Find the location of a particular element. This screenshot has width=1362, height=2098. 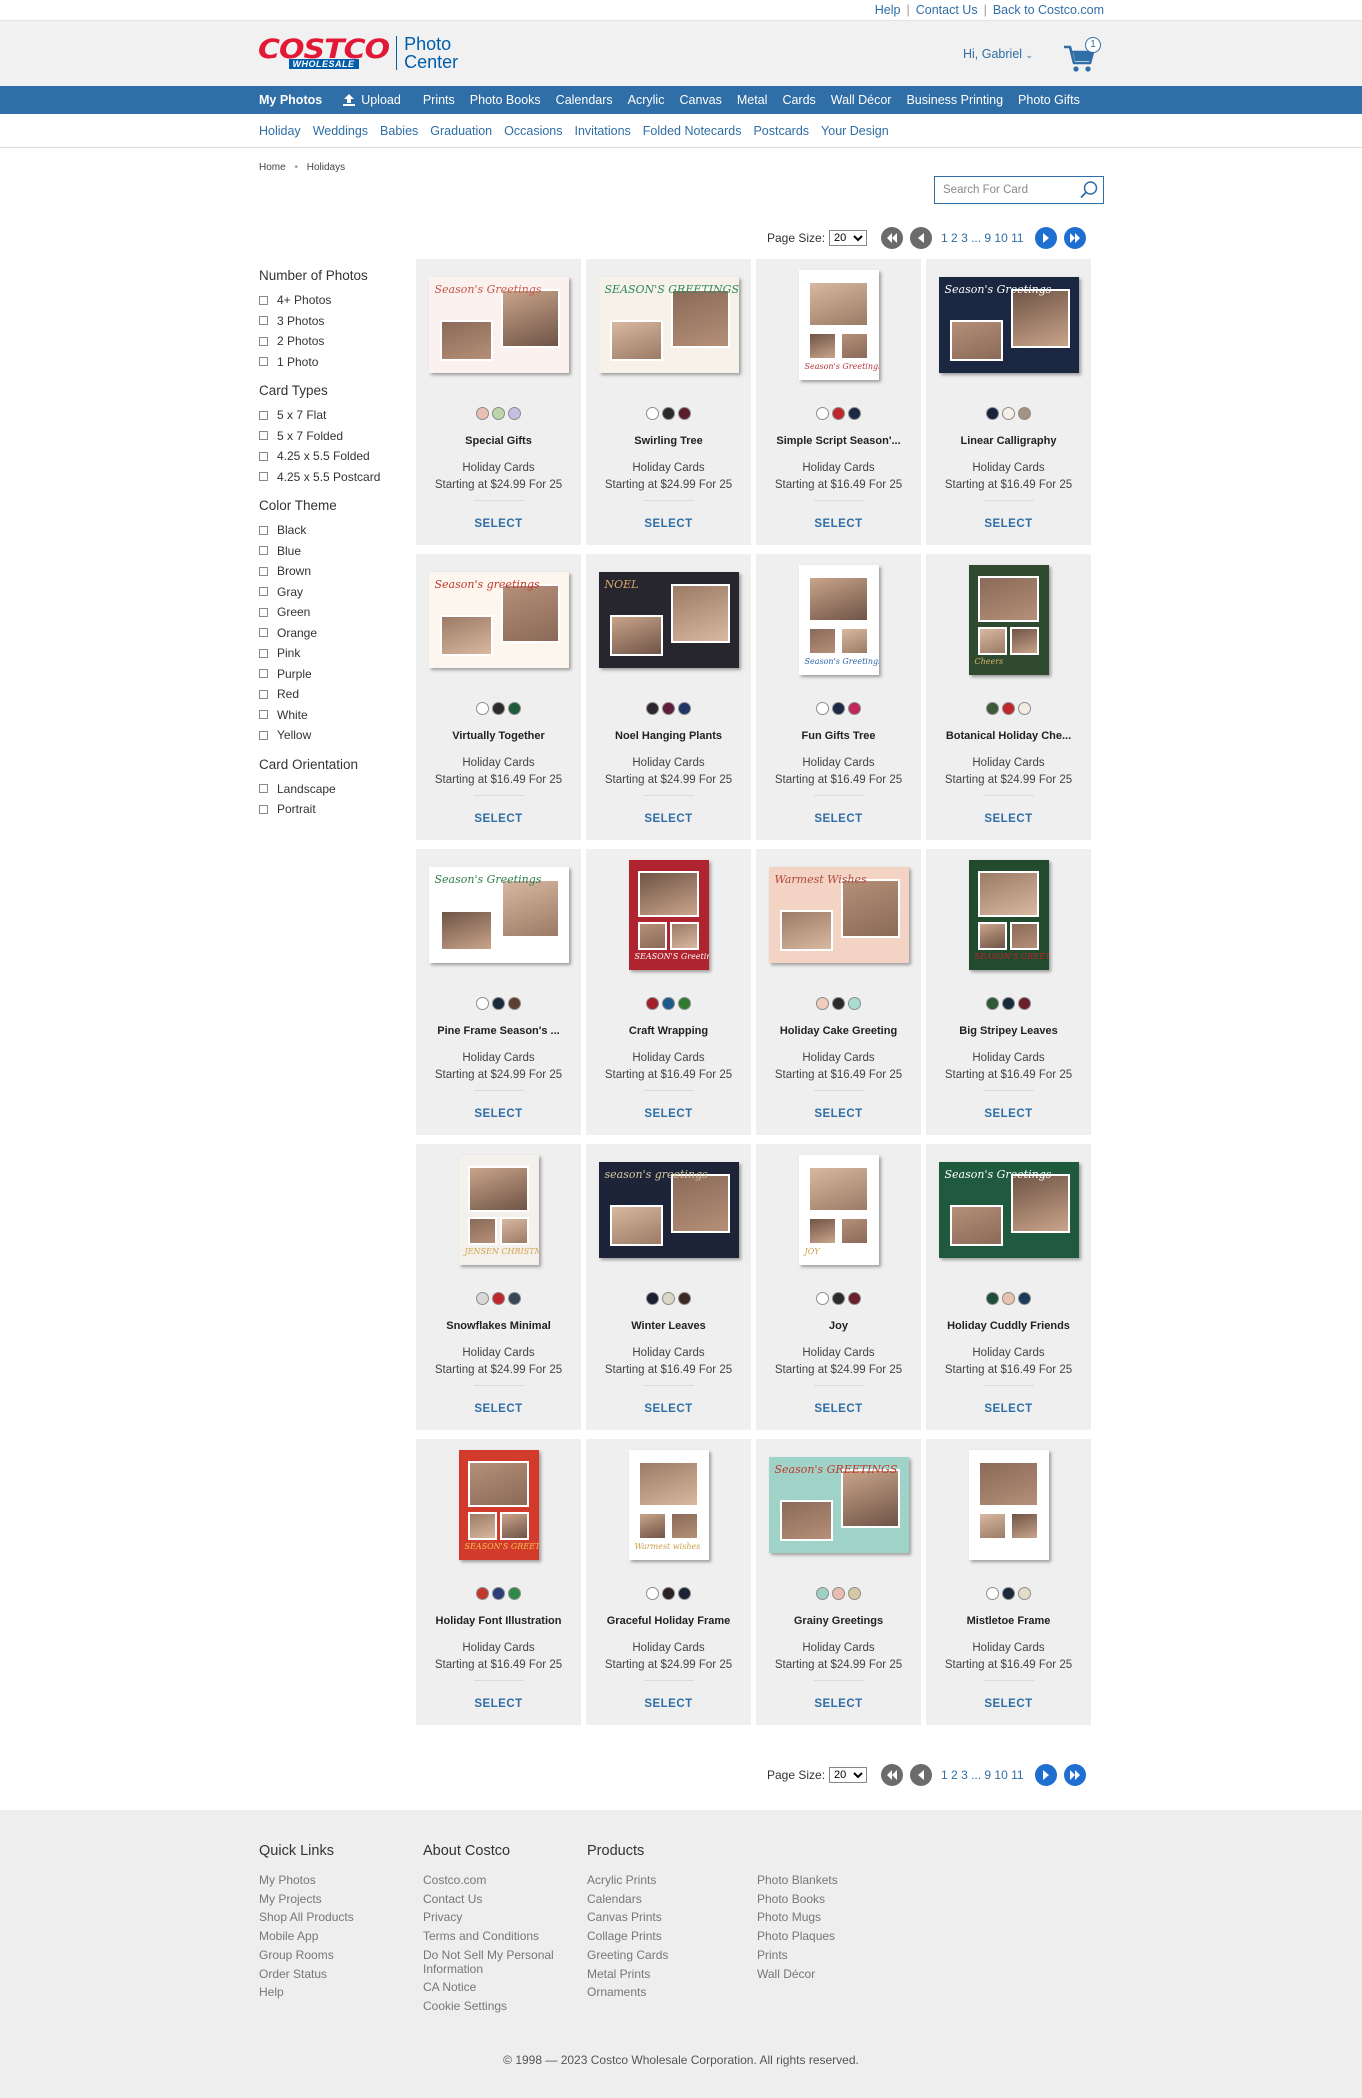

footer-link: Prints is located at coordinates (797, 1955).